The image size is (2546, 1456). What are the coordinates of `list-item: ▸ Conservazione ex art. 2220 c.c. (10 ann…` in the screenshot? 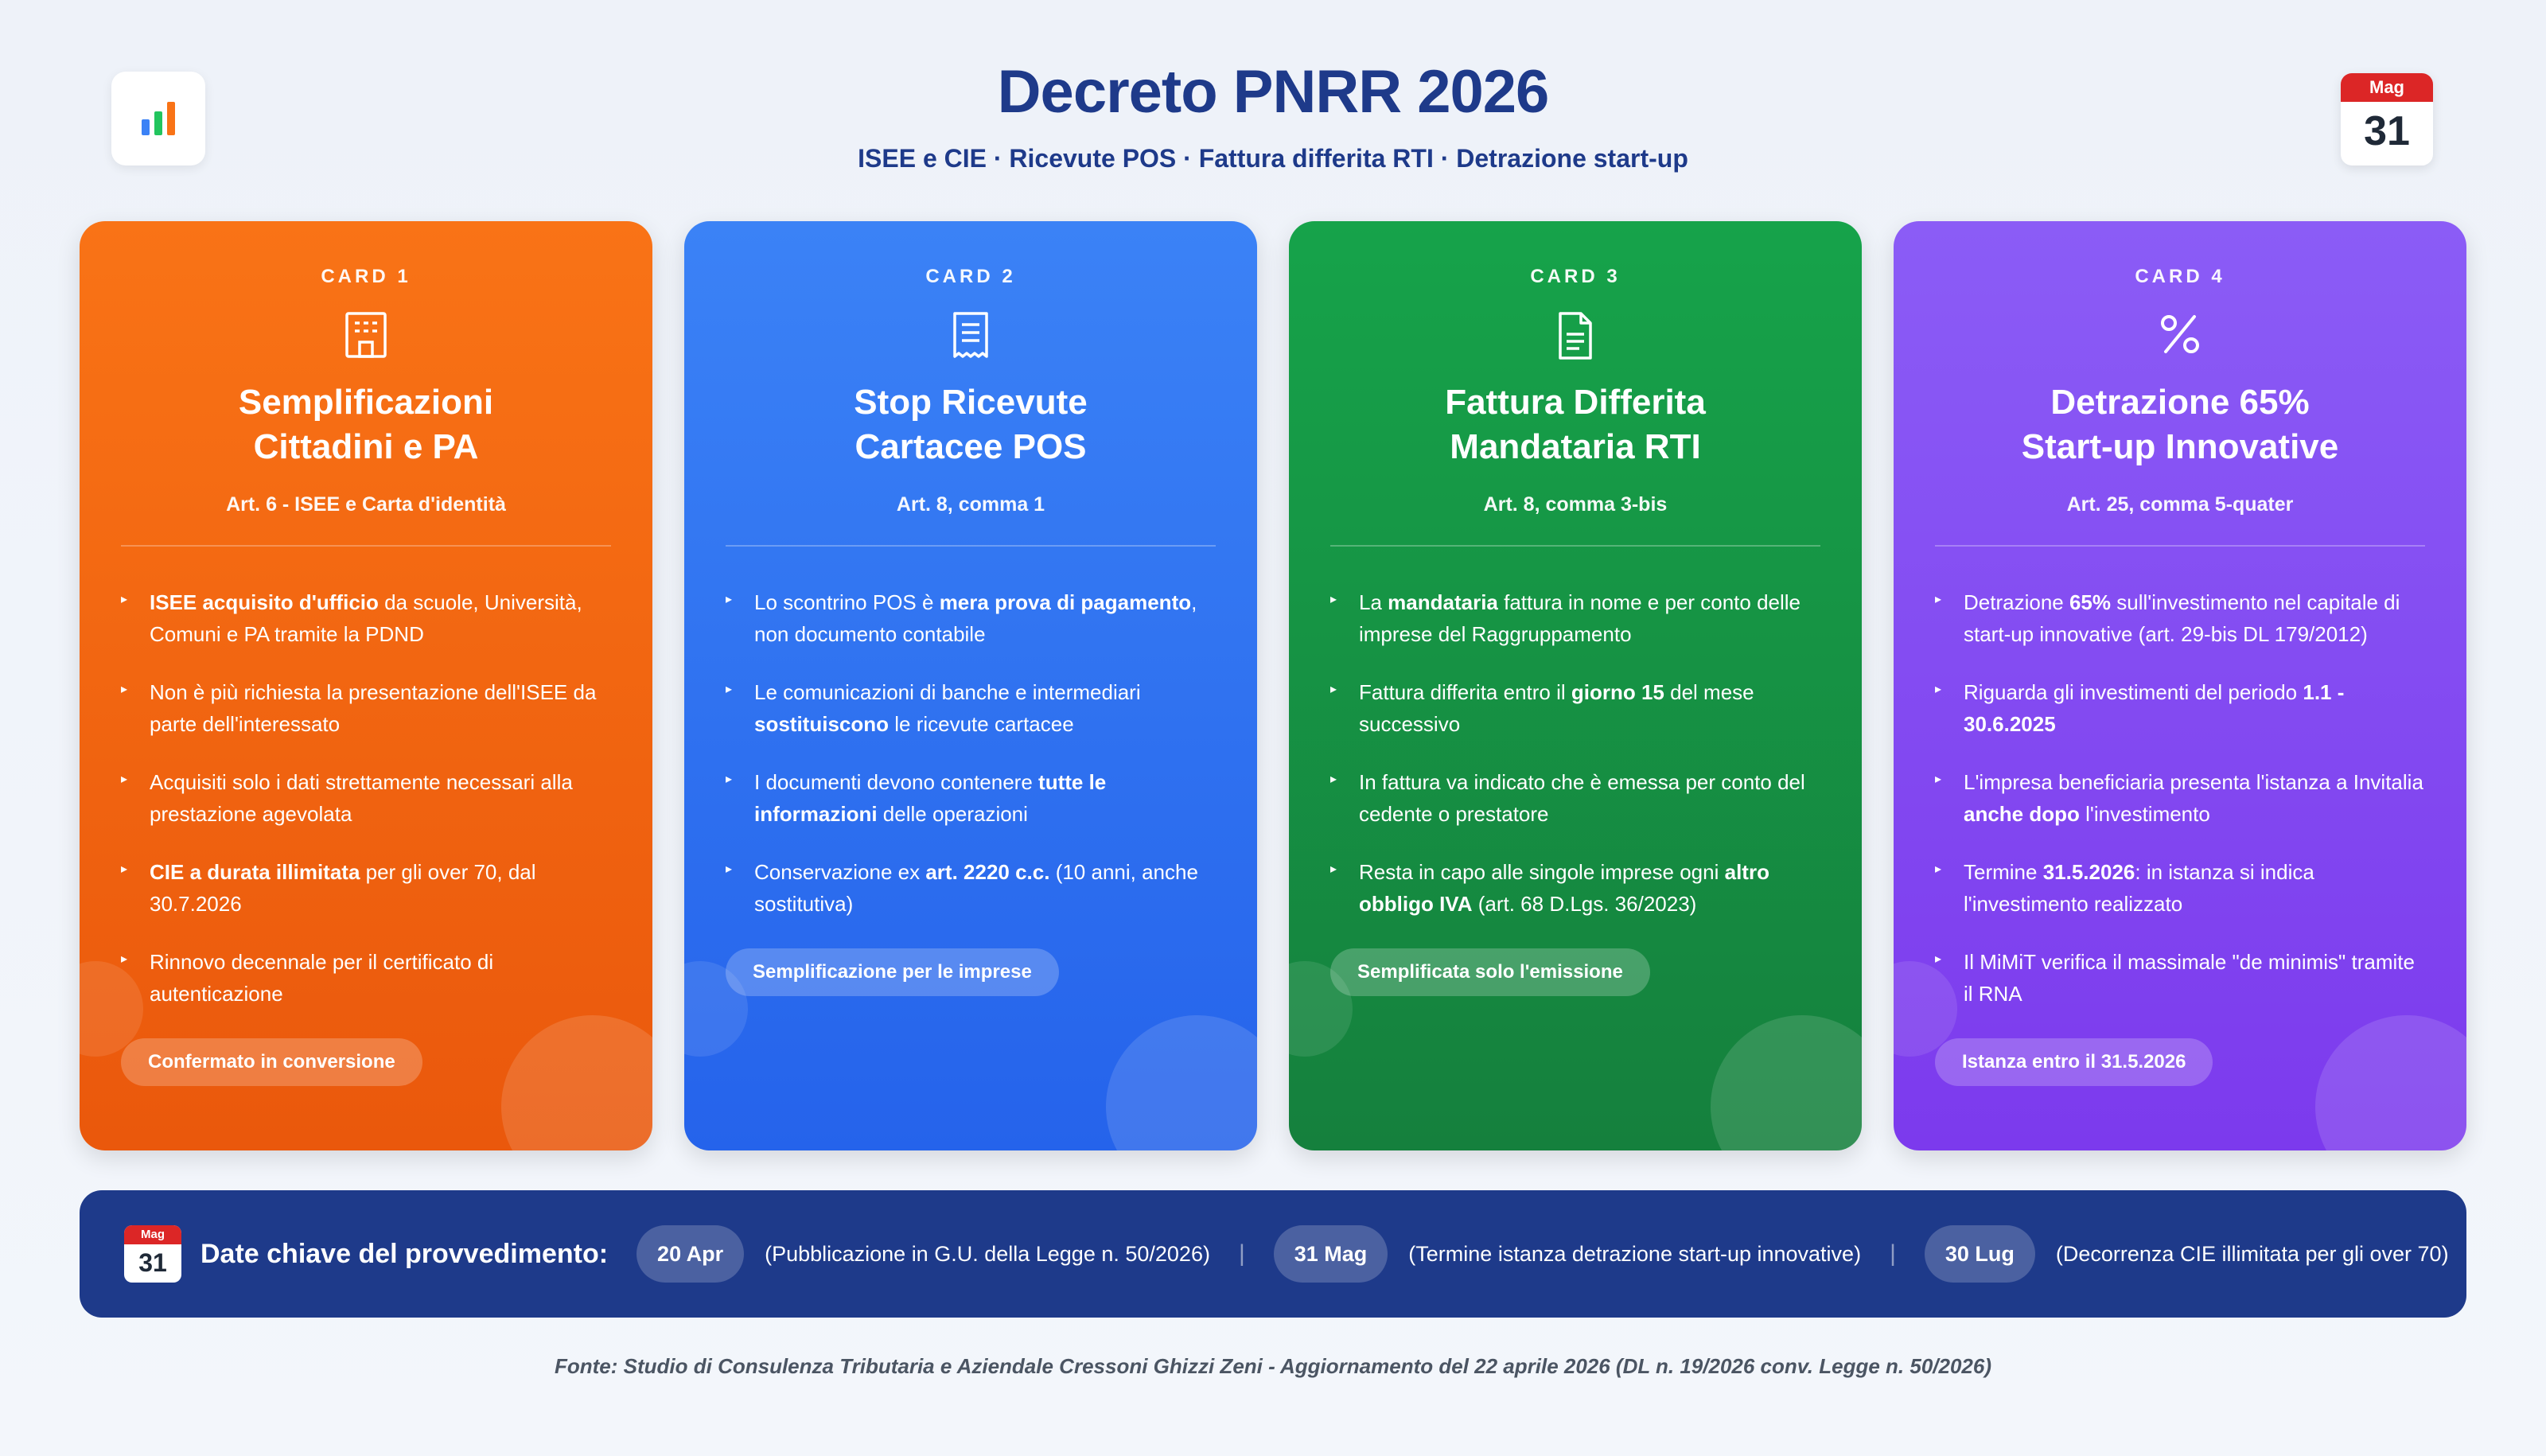 It's located at (971, 888).